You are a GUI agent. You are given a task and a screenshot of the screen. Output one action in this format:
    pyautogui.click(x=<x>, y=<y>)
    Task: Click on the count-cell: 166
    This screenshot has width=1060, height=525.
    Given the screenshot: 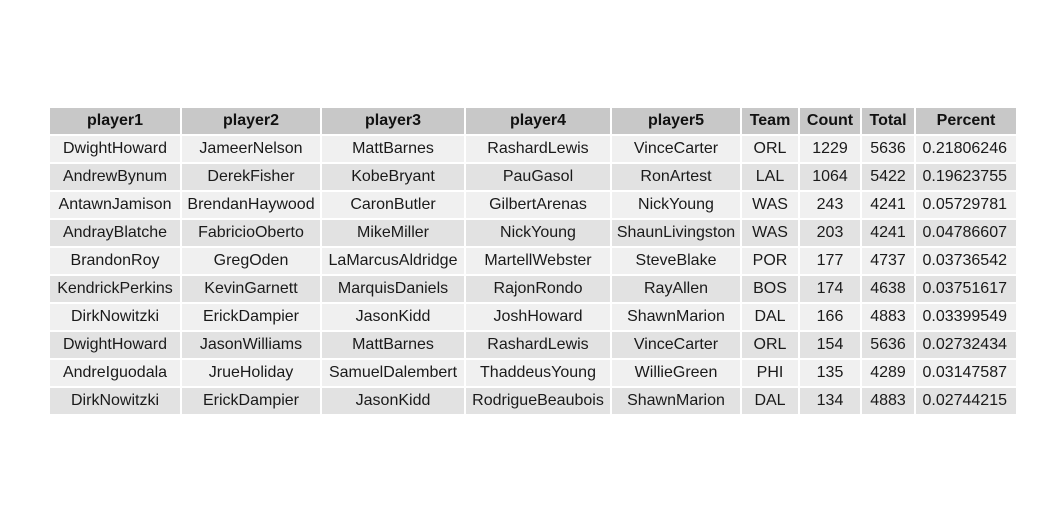 What is the action you would take?
    pyautogui.click(x=830, y=317)
    